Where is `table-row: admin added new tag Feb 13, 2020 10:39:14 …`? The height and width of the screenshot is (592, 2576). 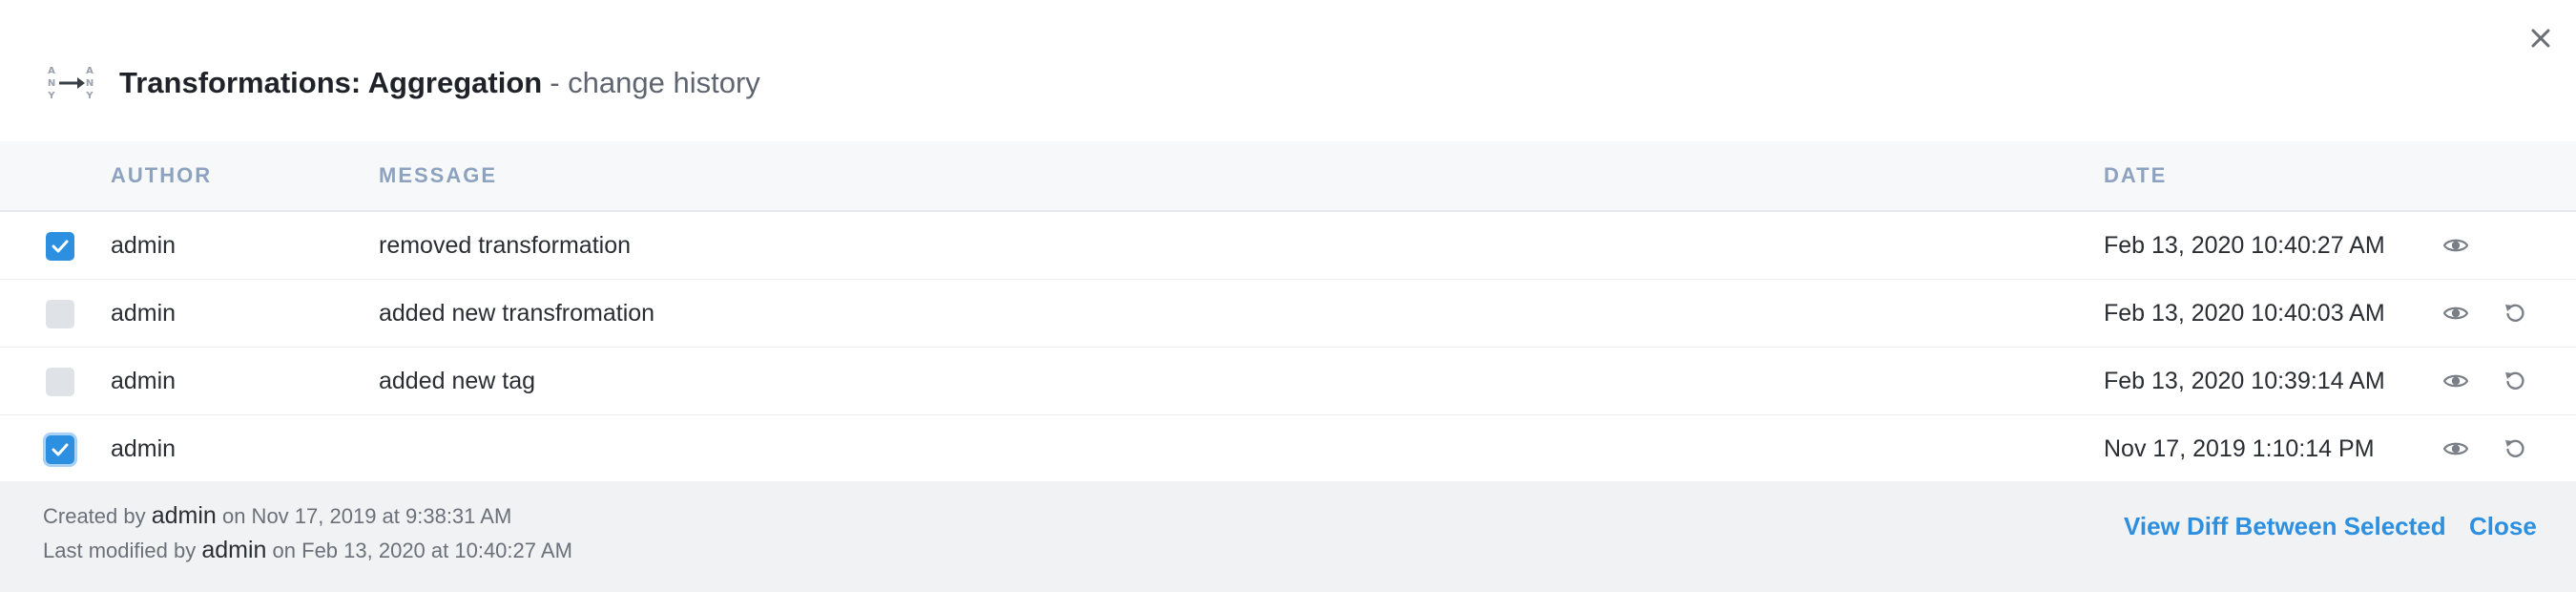
table-row: admin added new tag Feb 13, 2020 10:39:14 … is located at coordinates (1288, 382).